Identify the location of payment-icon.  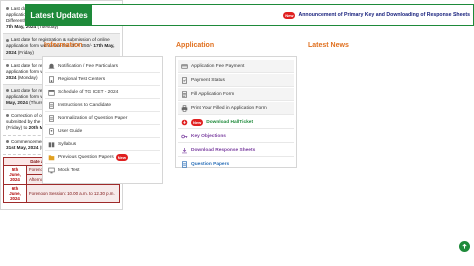
(184, 66).